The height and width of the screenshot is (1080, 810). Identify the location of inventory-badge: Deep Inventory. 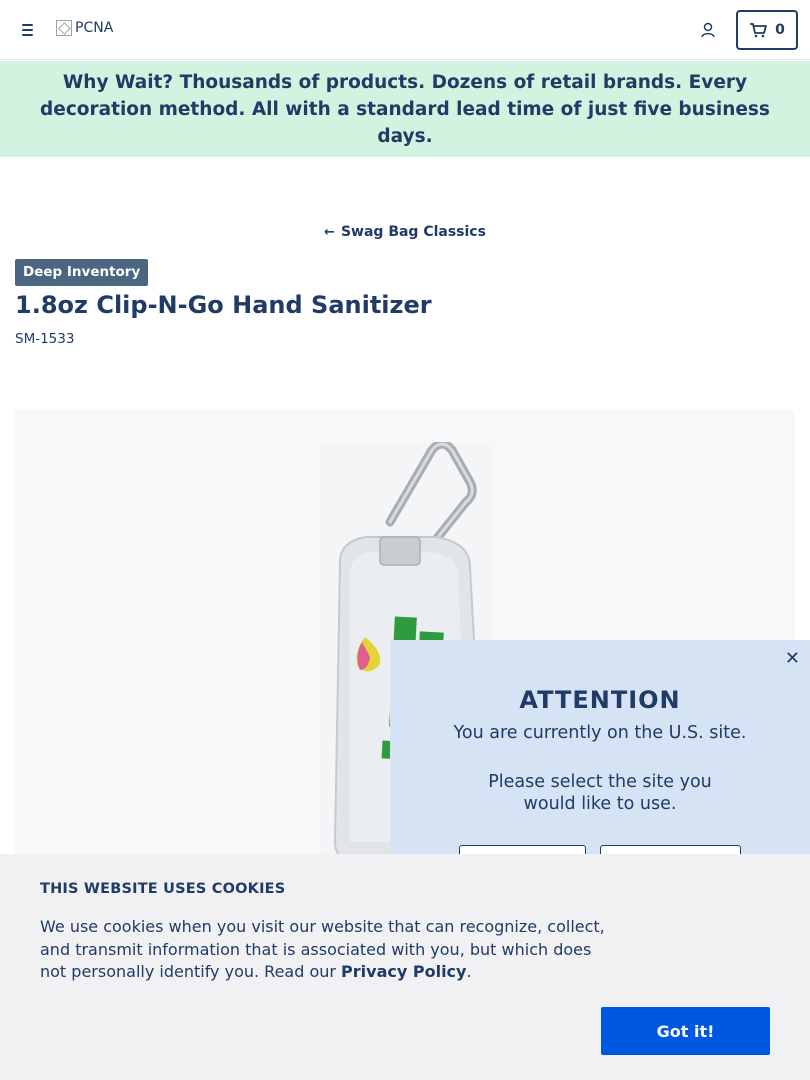
(82, 272).